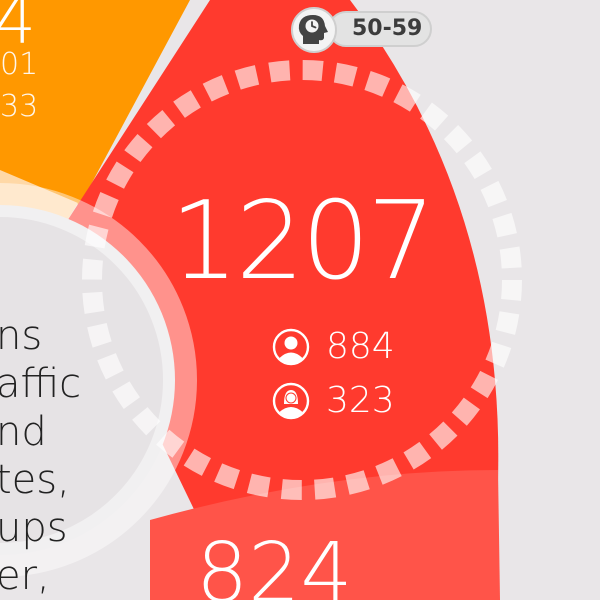 The height and width of the screenshot is (600, 600). What do you see at coordinates (21, 336) in the screenshot?
I see `center-text-line: ns` at bounding box center [21, 336].